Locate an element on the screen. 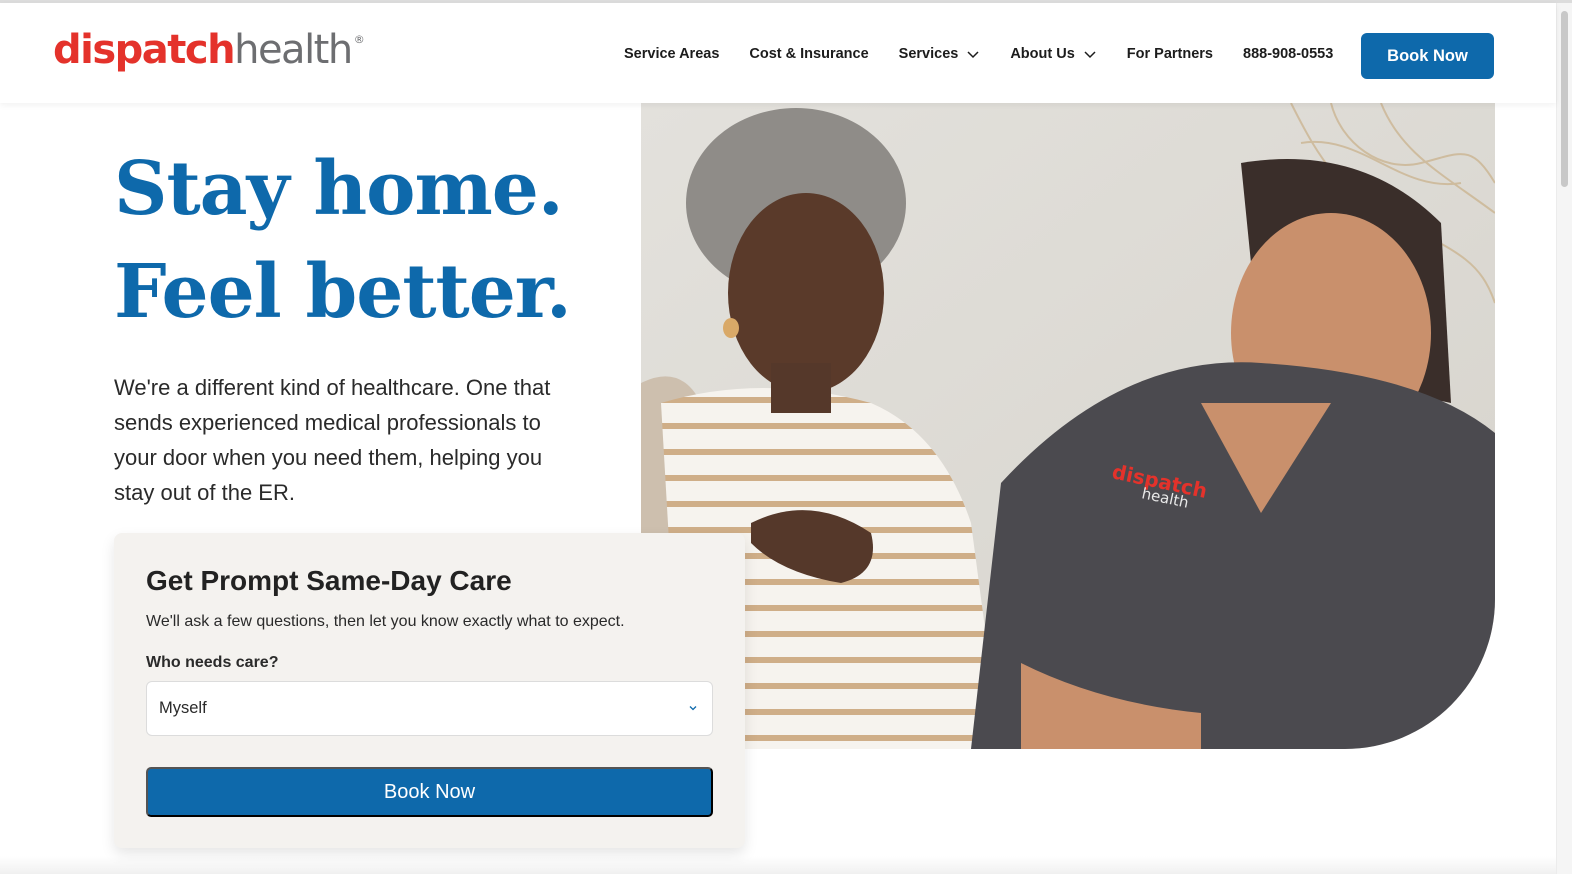 This screenshot has width=1572, height=874. card-title: Get Prompt Same-Day Care is located at coordinates (329, 580).